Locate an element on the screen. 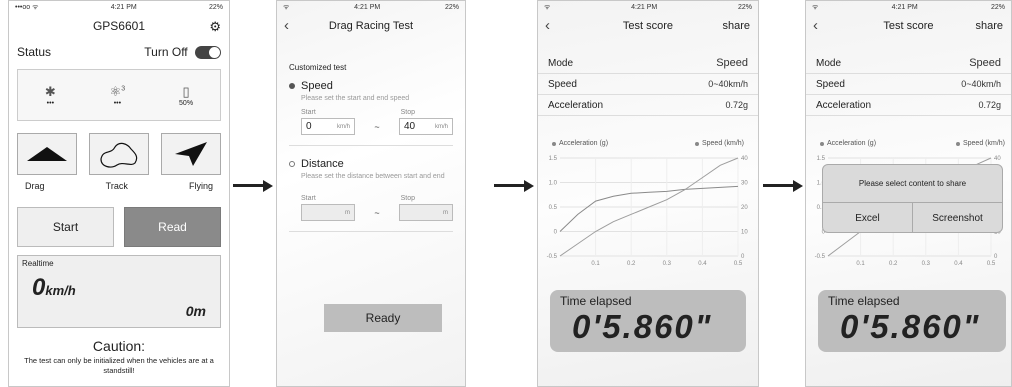 The width and height of the screenshot is (1012, 387). status-bar: •••oo ᯤ 4:21 PM 22% is located at coordinates (119, 7).